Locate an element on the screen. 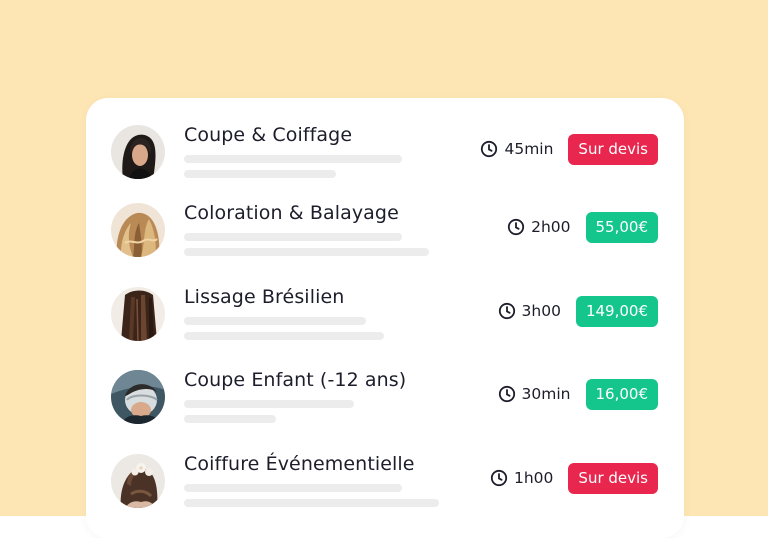 This screenshot has width=768, height=538. service-title: Coupe & Coiffage is located at coordinates (268, 135).